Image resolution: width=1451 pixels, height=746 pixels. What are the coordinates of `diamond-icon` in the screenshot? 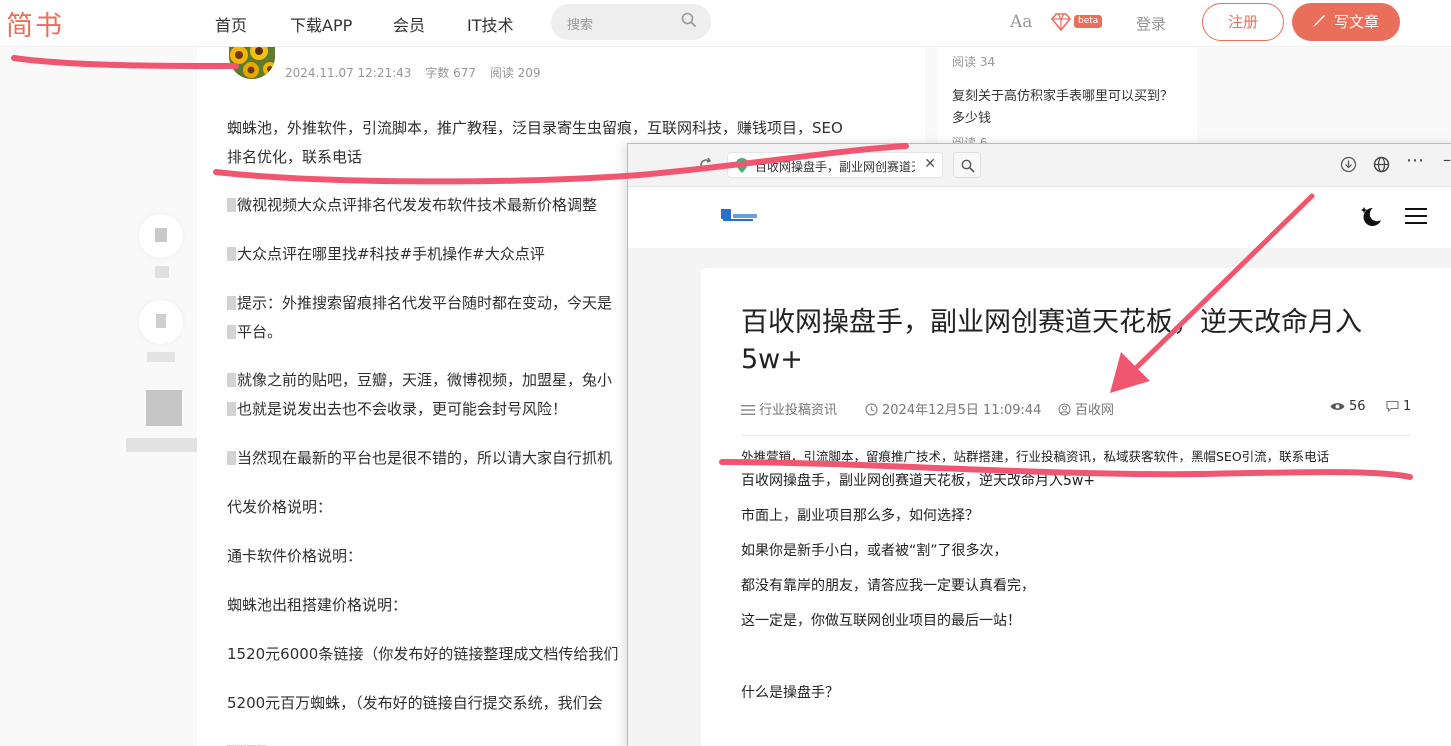 It's located at (1061, 22).